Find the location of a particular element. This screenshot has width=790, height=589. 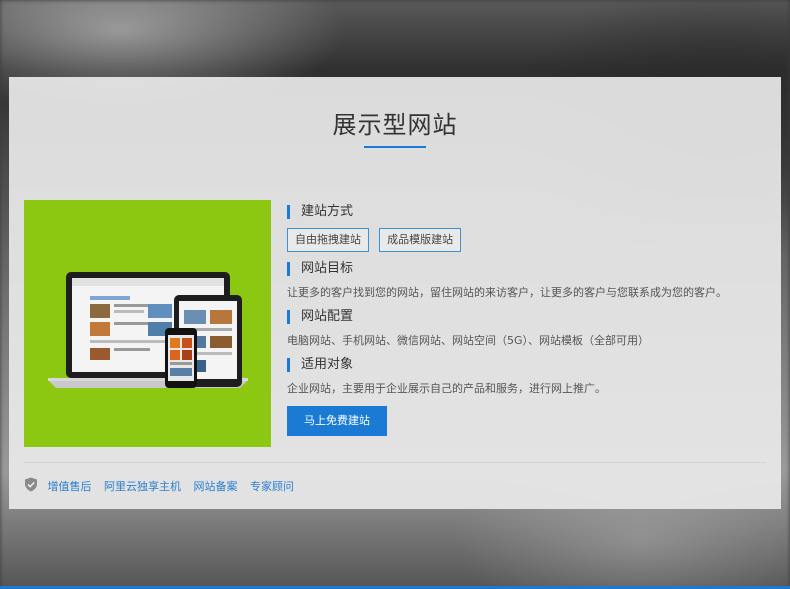

config-text: 电脑网站、手机网站、微信网站、网站空间（5G）、网站模板（全部可用） is located at coordinates (468, 340).